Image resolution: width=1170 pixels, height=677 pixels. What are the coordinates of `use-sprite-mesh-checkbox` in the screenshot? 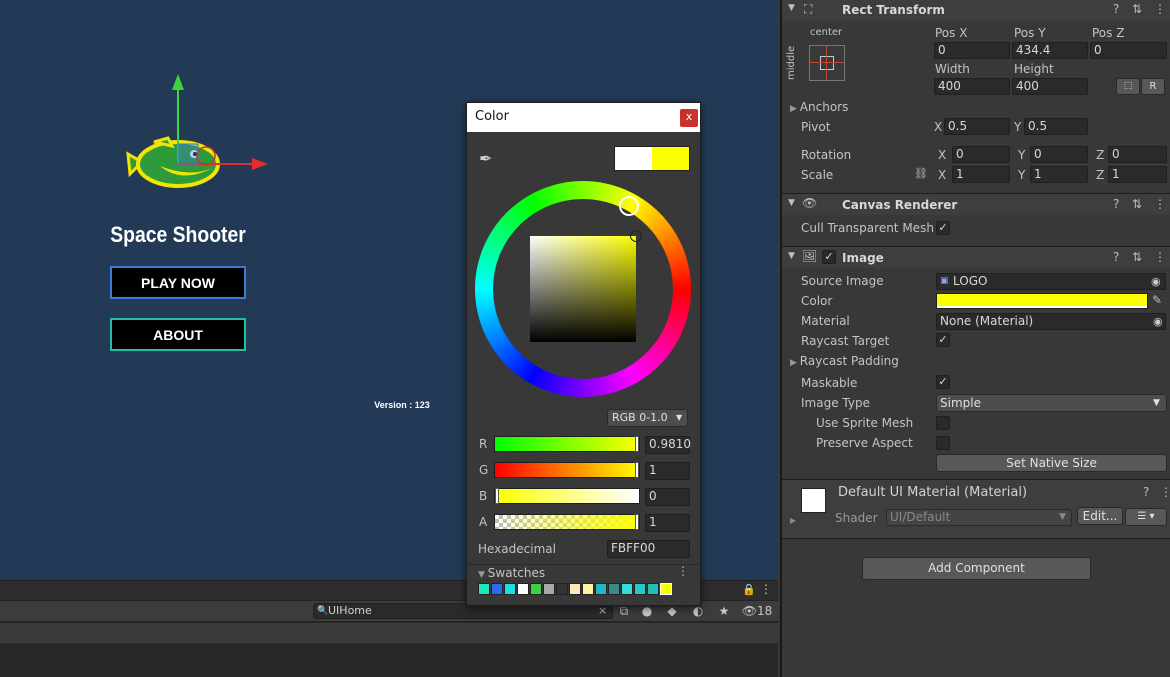 It's located at (943, 423).